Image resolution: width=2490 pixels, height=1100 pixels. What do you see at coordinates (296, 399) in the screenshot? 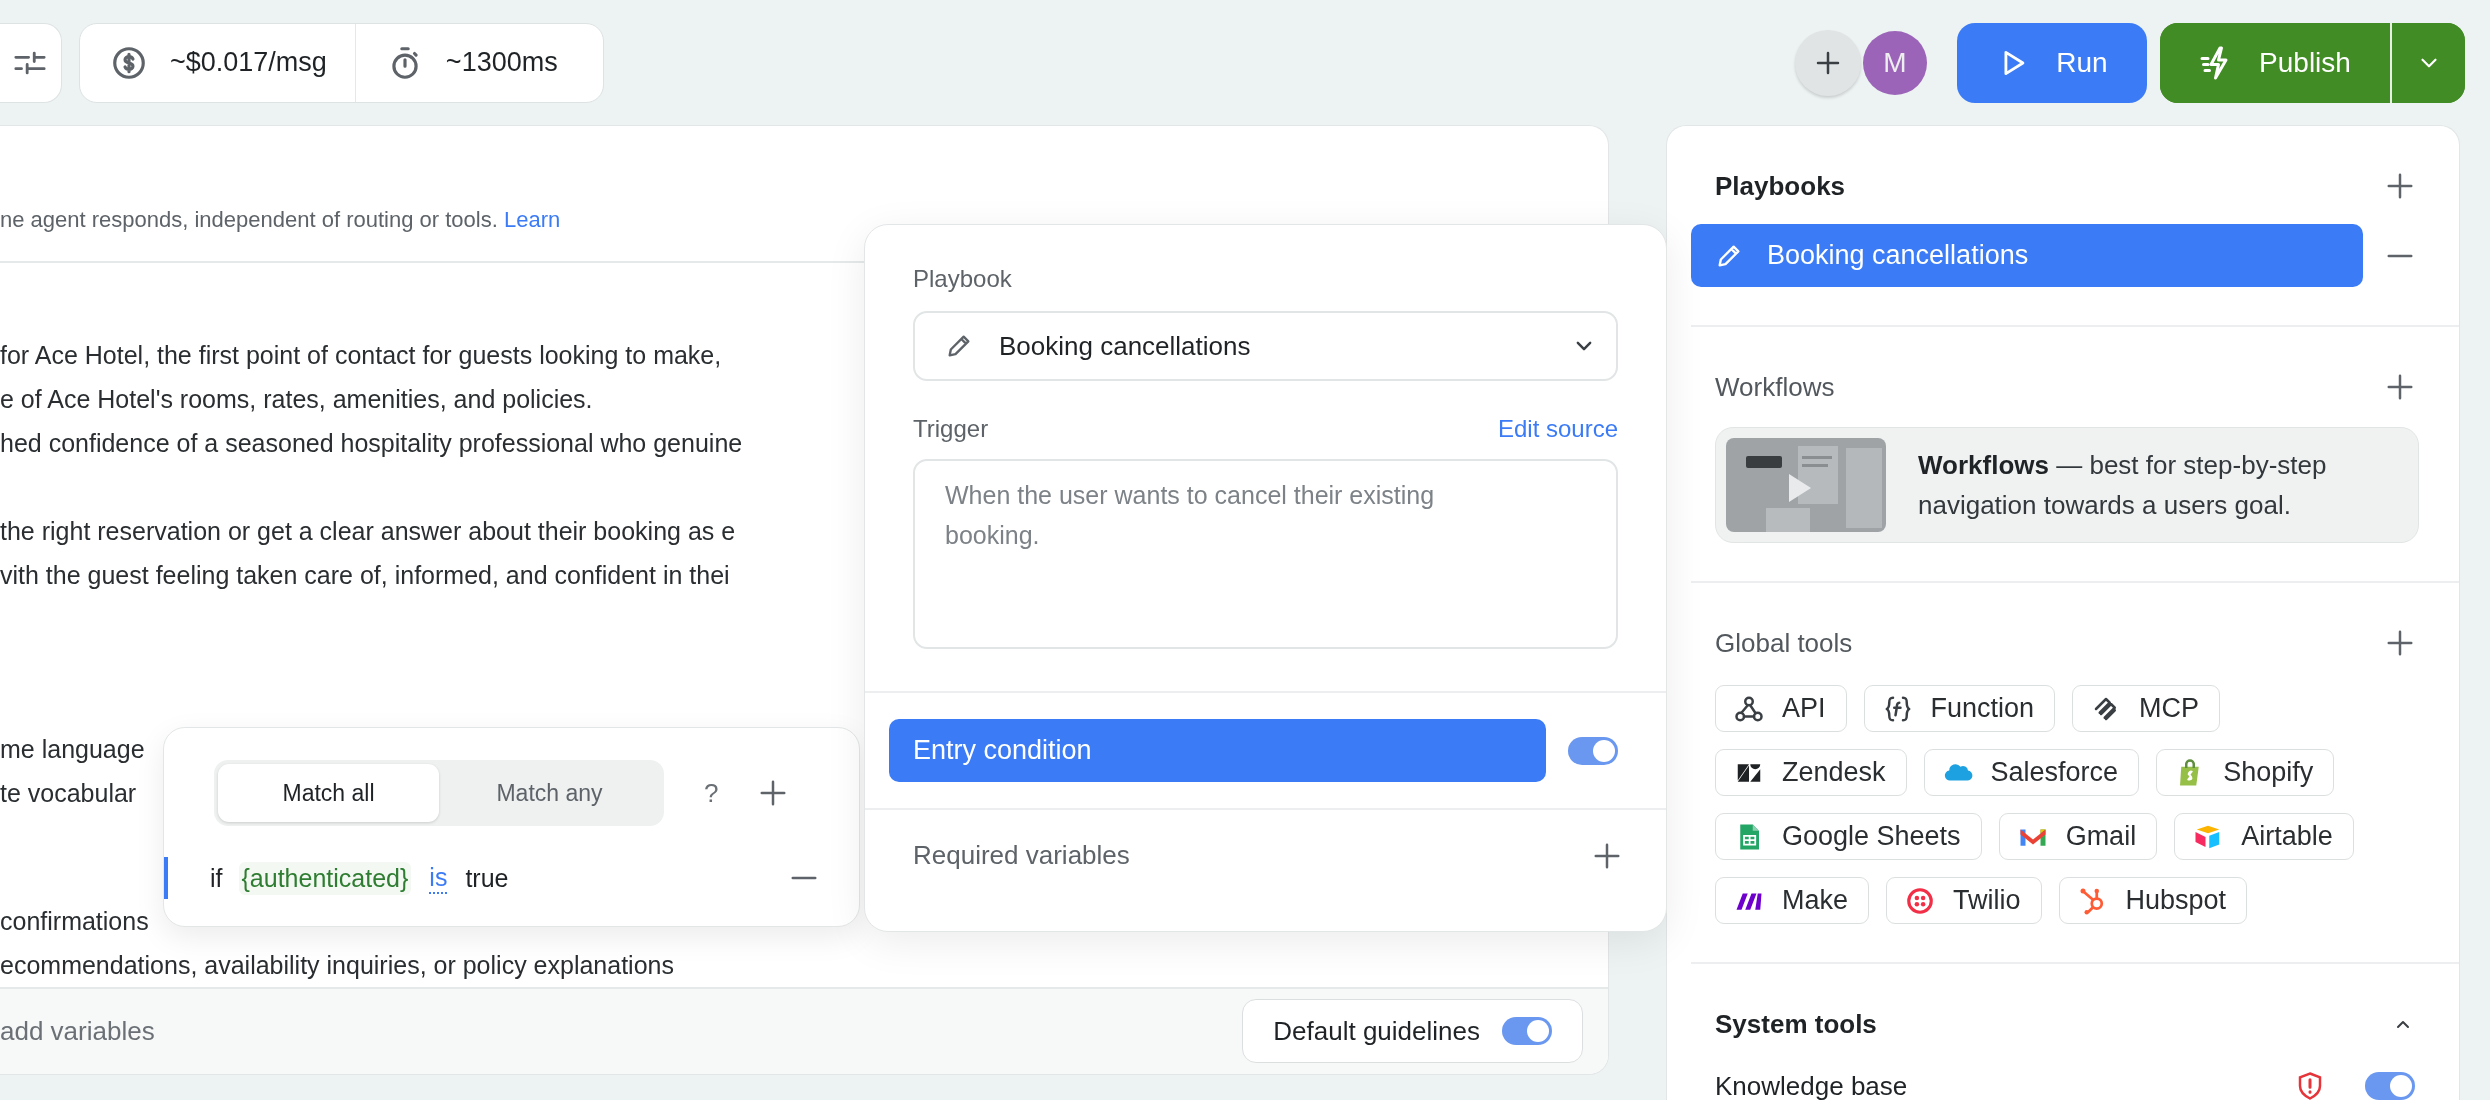
I see `prompt-text-line: e of Ace Hotel's rooms, rates, amenities, and policies.` at bounding box center [296, 399].